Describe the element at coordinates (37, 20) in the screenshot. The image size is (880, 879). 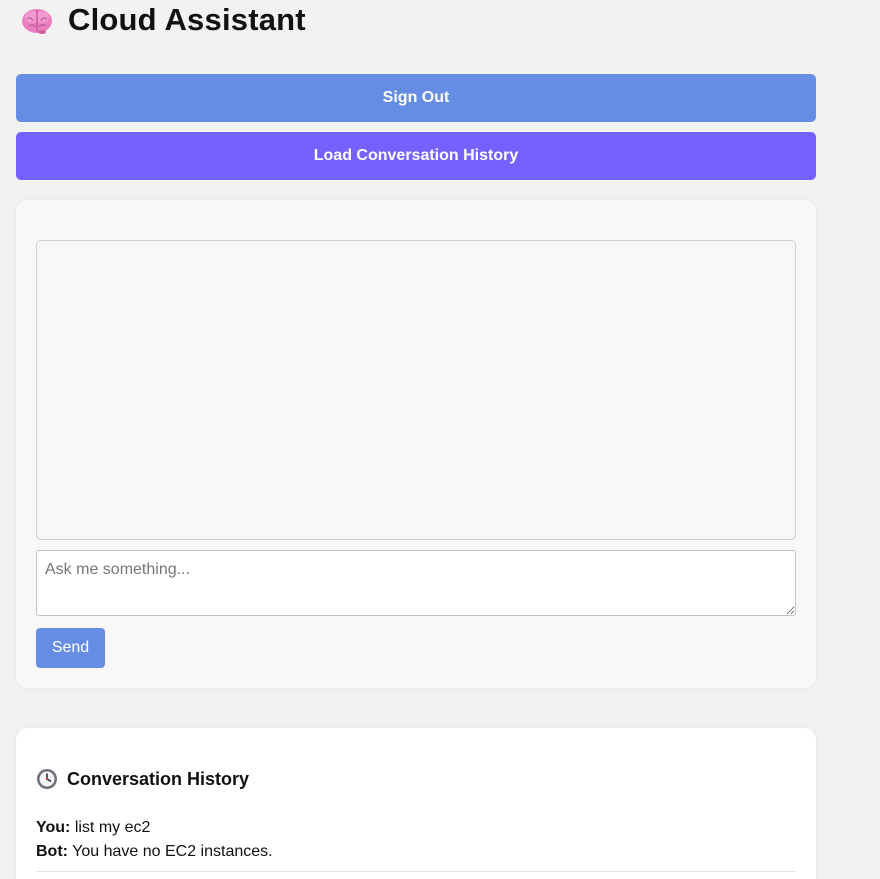
I see `brain-icon` at that location.